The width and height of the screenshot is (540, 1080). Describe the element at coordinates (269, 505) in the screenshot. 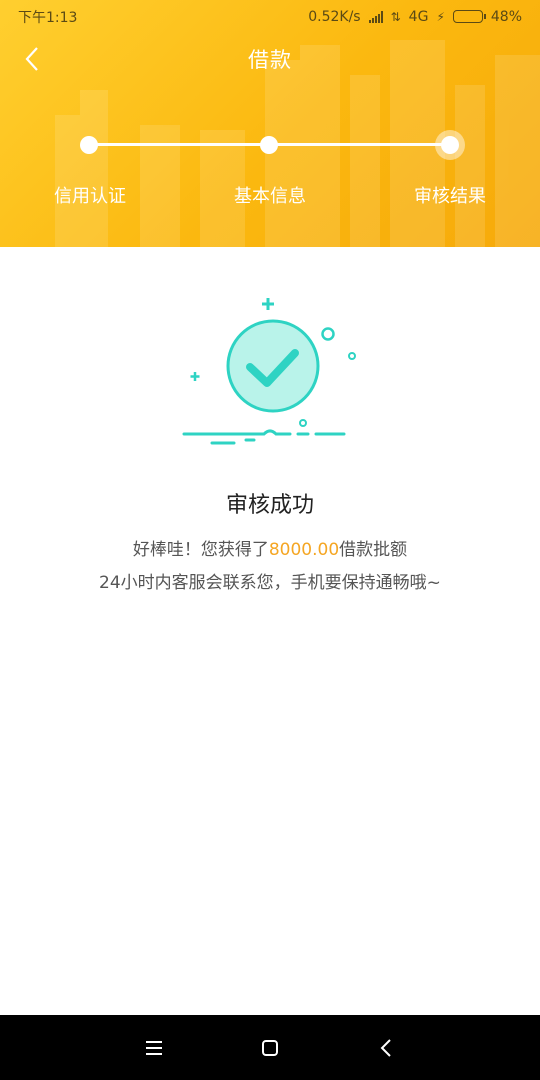

I see `result-title: 审核成功` at that location.